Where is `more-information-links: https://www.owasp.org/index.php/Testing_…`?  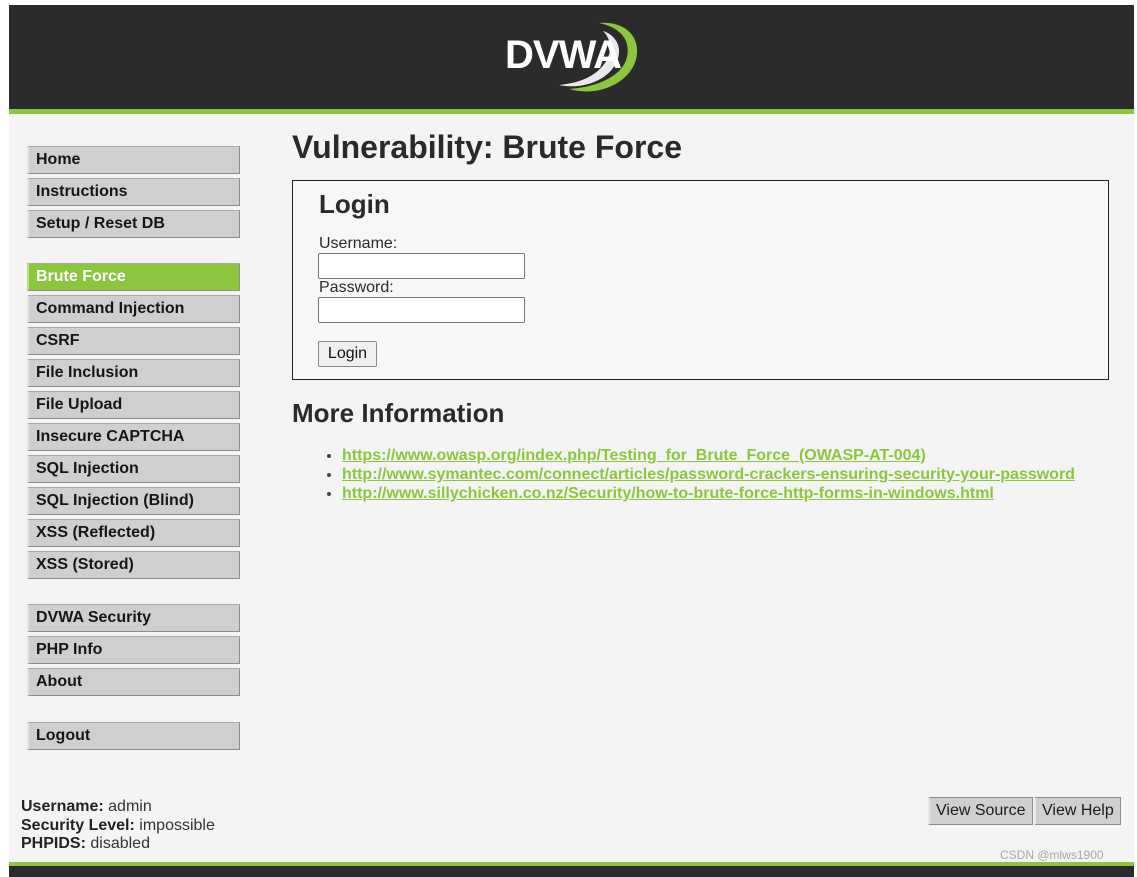
more-information-links: https://www.owasp.org/index.php/Testing_… is located at coordinates (698, 474).